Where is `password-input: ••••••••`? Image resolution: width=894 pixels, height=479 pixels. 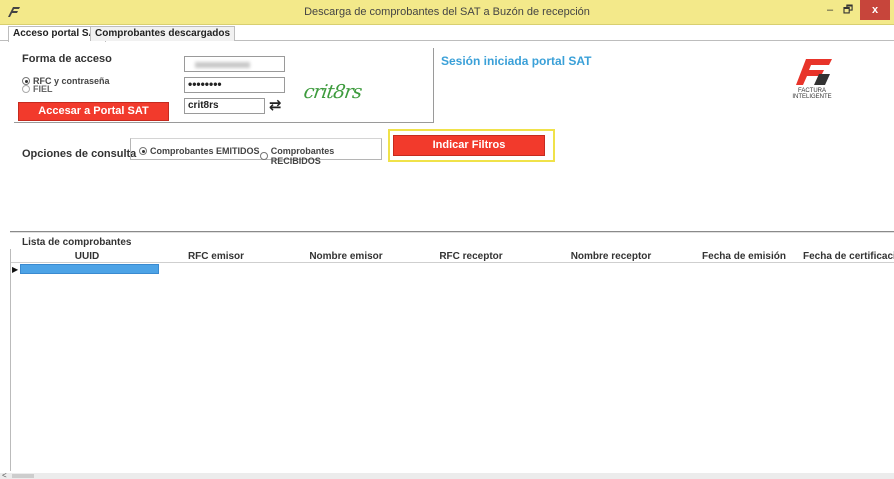
password-input: •••••••• is located at coordinates (234, 85).